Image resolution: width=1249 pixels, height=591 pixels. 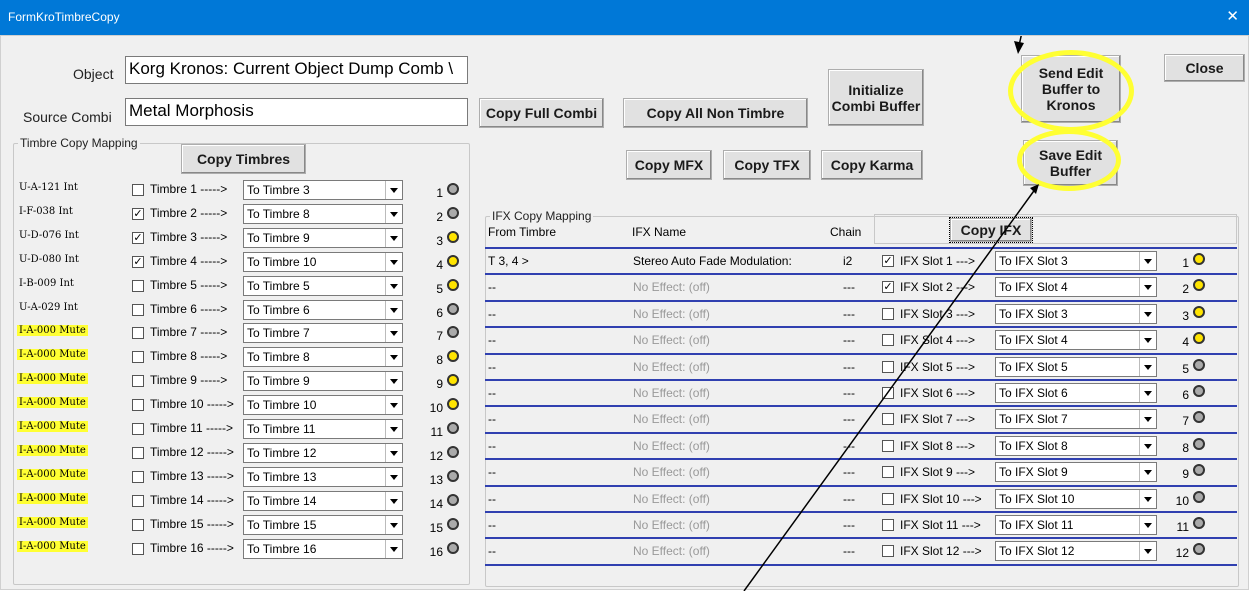 What do you see at coordinates (1232, 16) in the screenshot?
I see `close-icon: ✕` at bounding box center [1232, 16].